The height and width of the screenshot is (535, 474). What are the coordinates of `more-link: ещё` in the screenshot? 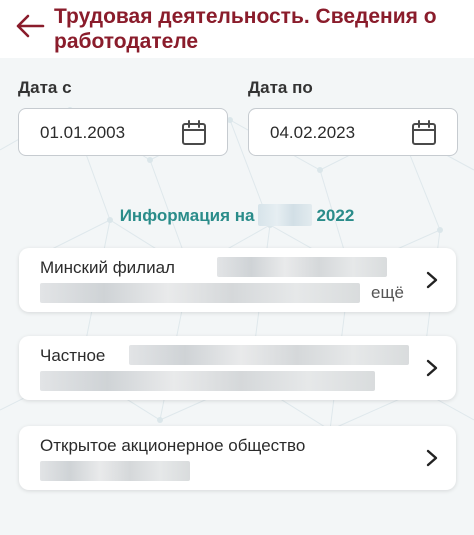 It's located at (387, 293).